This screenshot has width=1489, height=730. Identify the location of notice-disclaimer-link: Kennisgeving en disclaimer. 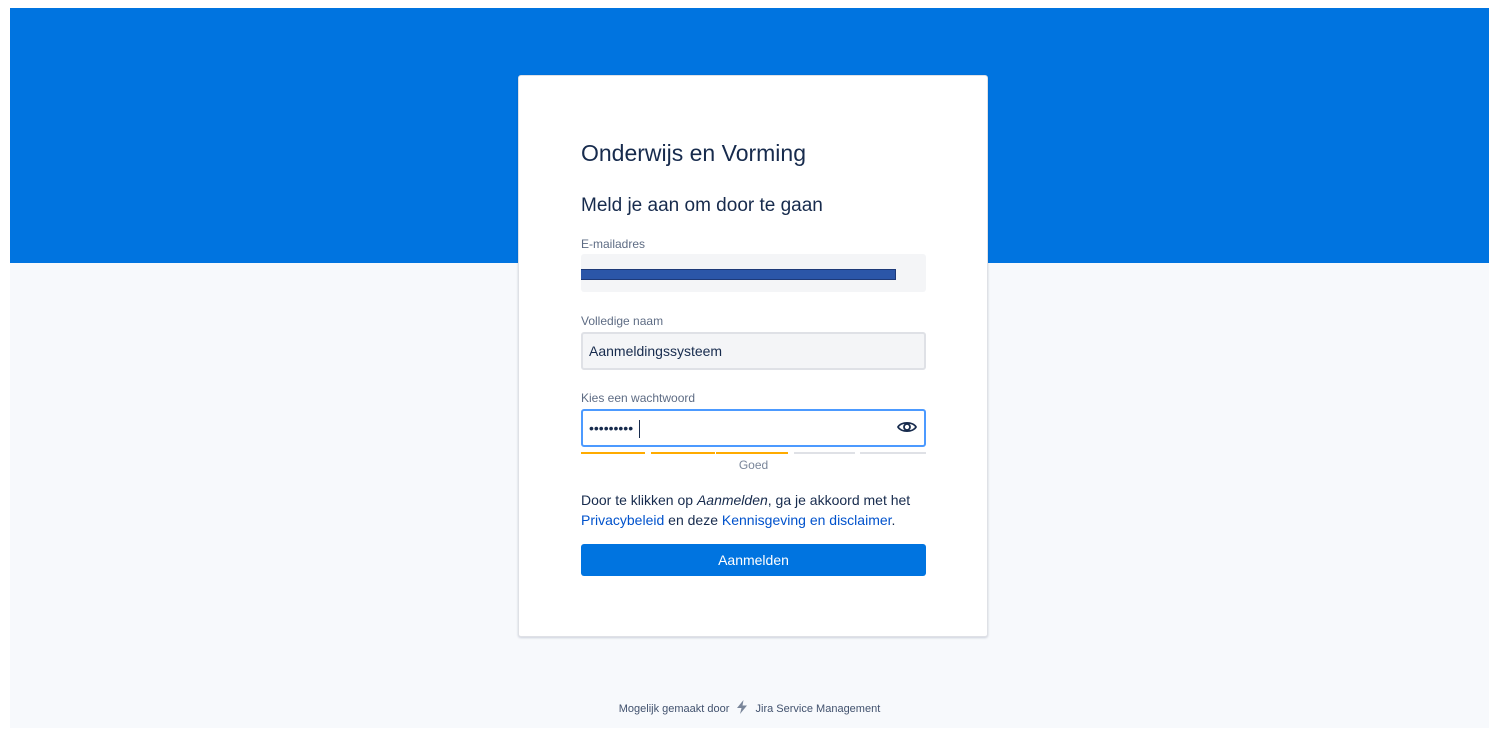
(807, 520).